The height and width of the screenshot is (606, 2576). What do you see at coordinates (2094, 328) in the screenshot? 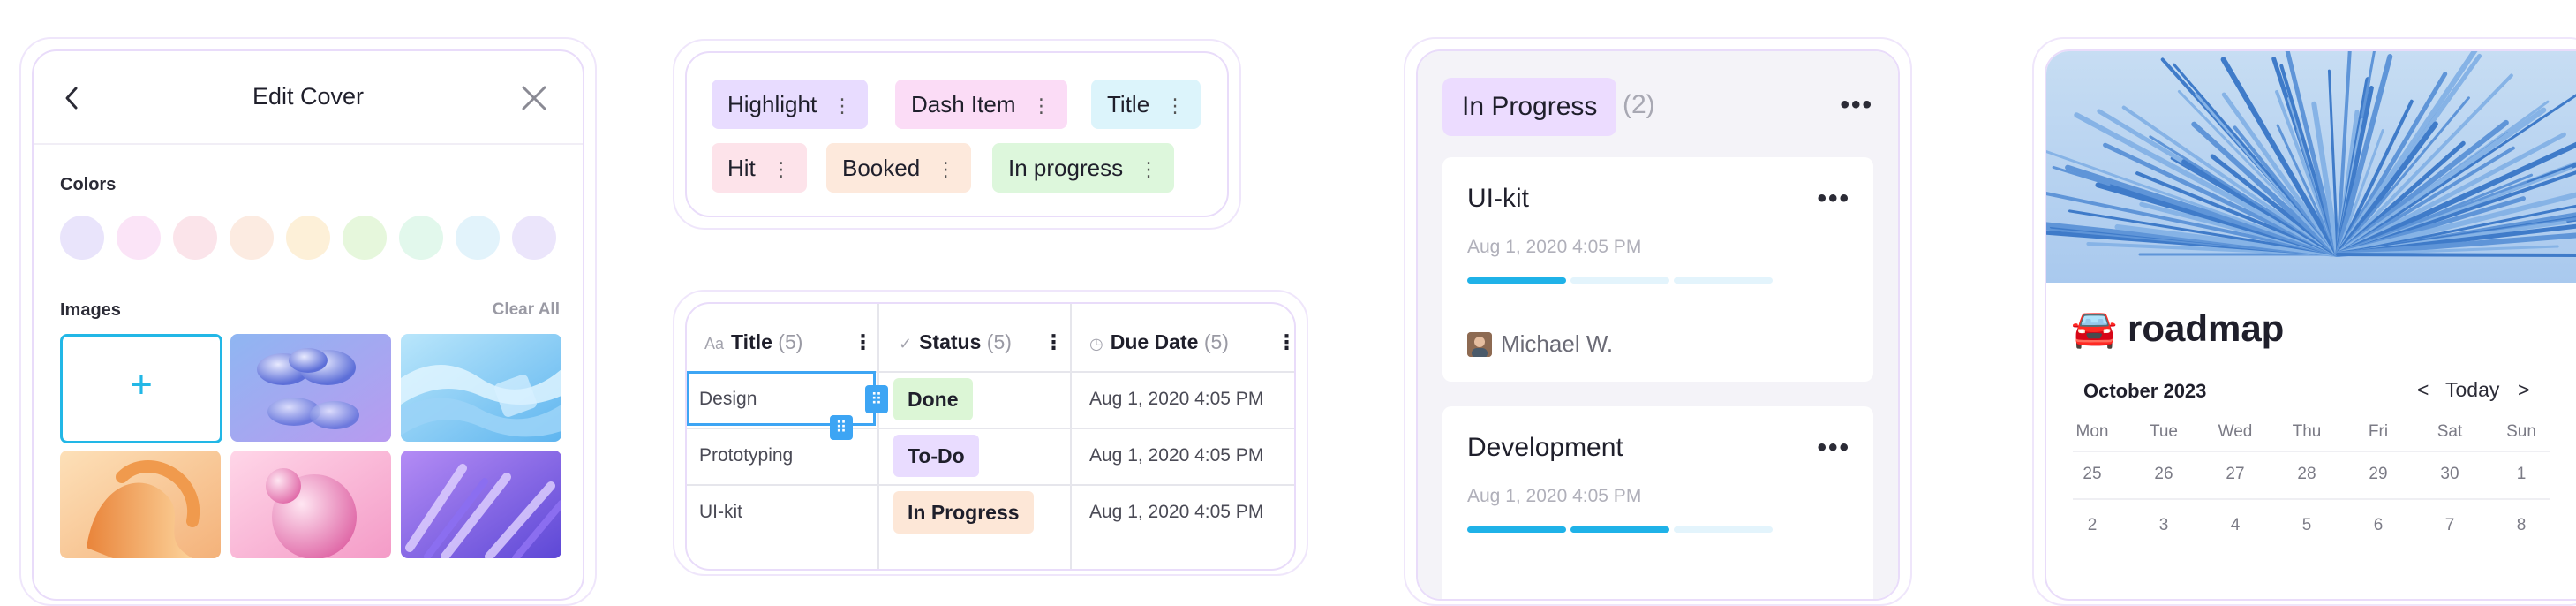
I see `car-emoji-icon: 🚘` at bounding box center [2094, 328].